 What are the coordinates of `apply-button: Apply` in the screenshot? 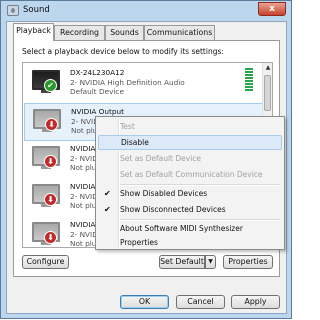 It's located at (255, 302).